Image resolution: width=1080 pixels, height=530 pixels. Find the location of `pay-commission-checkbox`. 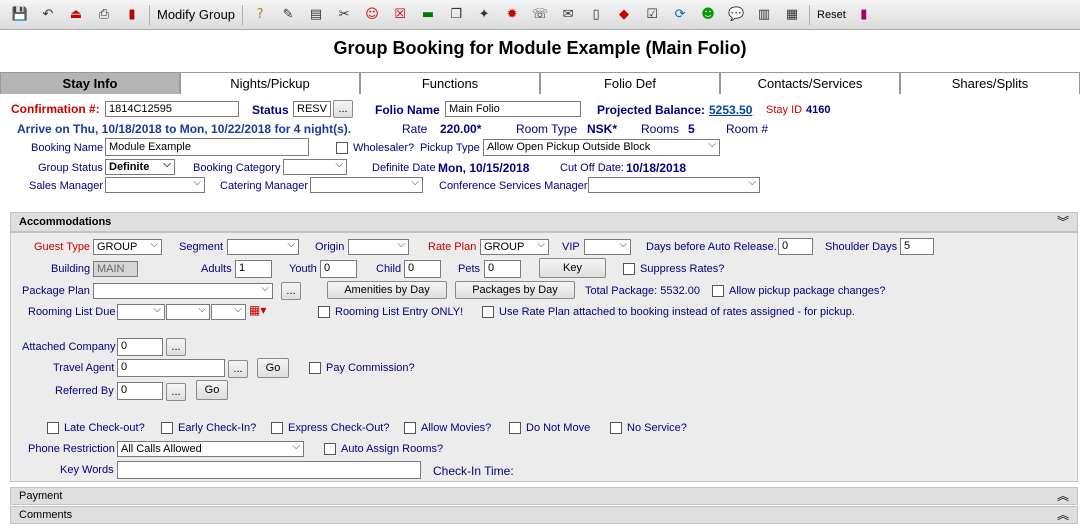

pay-commission-checkbox is located at coordinates (315, 368).